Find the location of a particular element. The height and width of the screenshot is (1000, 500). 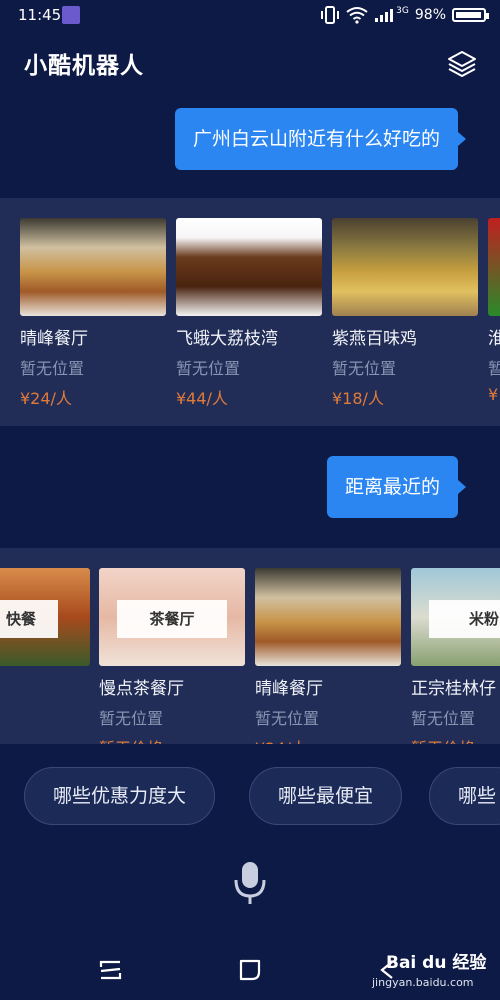

image-category-label: 快餐 is located at coordinates (29, 619).